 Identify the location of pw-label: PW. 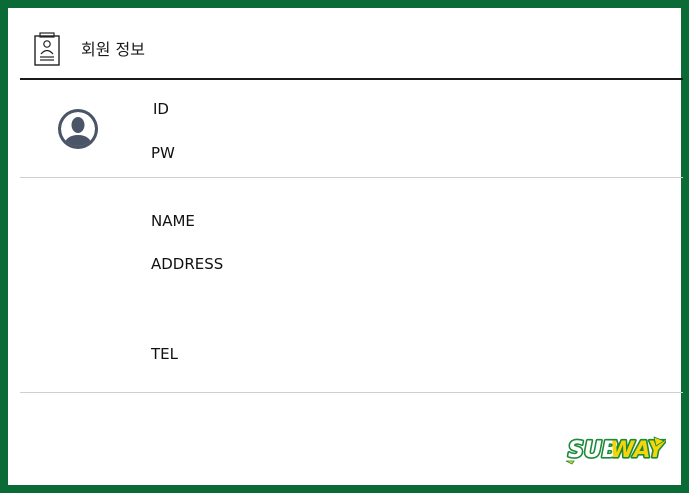
(163, 153).